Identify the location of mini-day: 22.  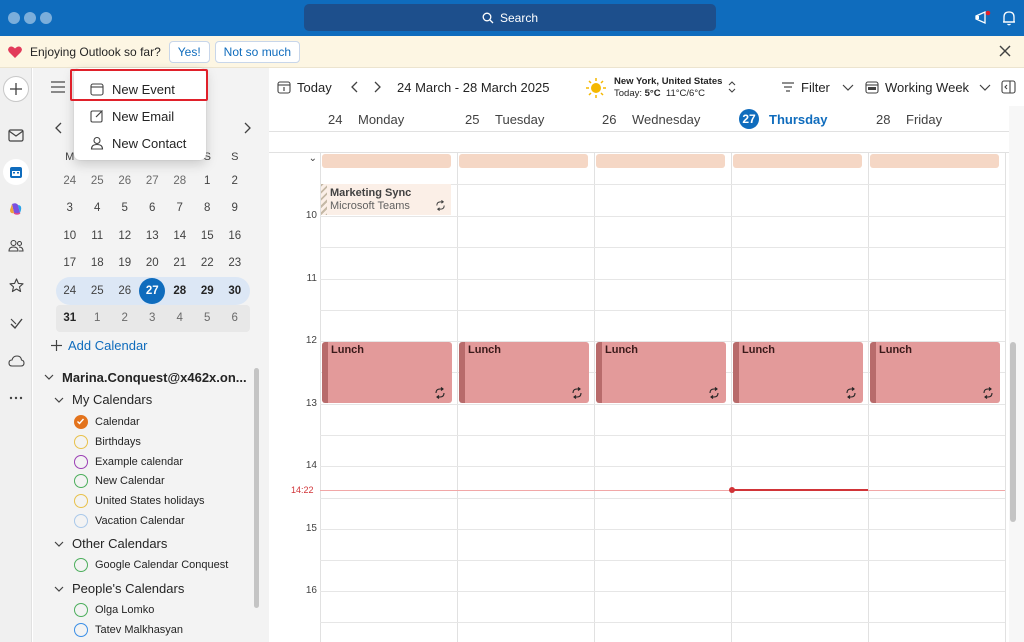
(207, 263).